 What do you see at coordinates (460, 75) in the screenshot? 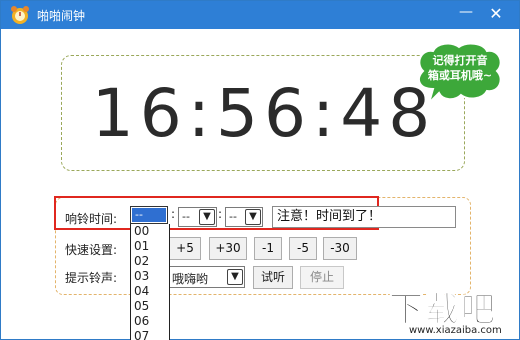
I see `bubble-line-2: 箱或耳机哦~` at bounding box center [460, 75].